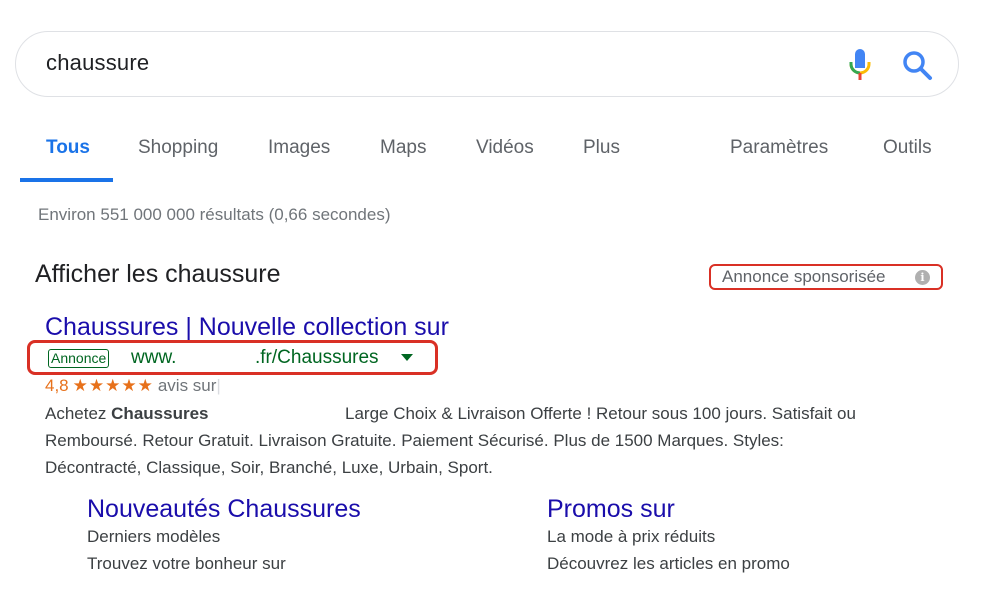 This screenshot has width=989, height=594. What do you see at coordinates (97, 63) in the screenshot?
I see `search-input: chaussure` at bounding box center [97, 63].